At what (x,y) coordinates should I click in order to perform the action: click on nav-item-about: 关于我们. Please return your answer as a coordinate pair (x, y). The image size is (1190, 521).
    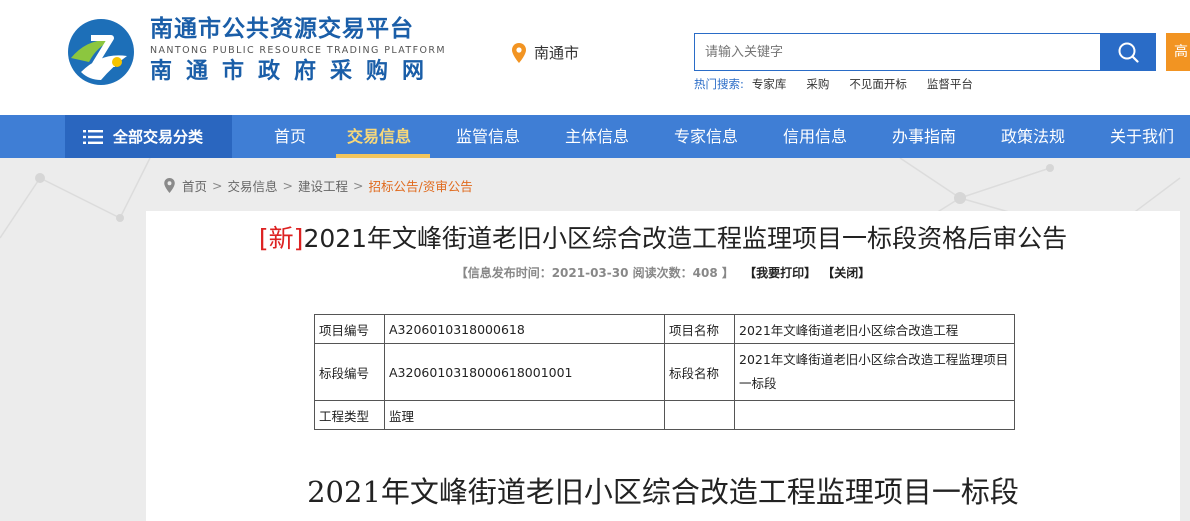
    Looking at the image, I should click on (1142, 136).